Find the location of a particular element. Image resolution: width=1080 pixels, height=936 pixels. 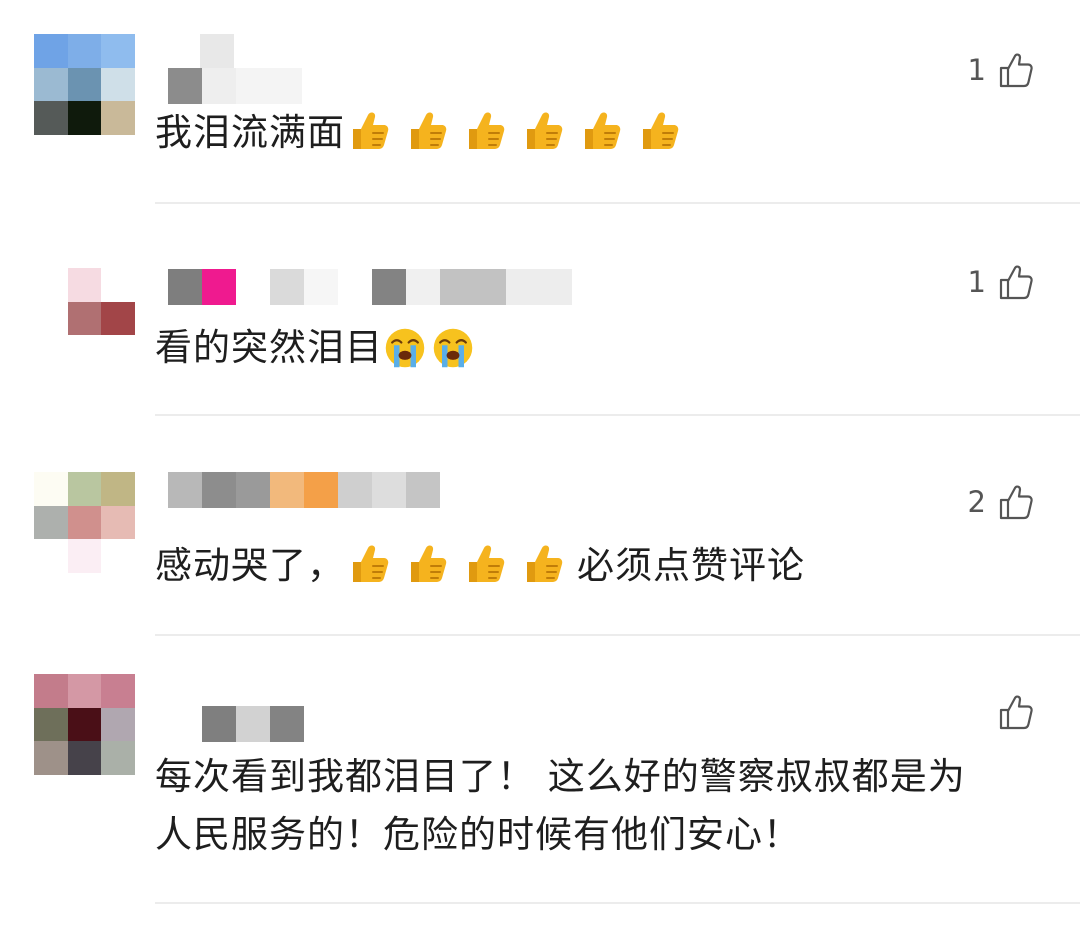

comment-text: 看的突然泪目 is located at coordinates (595, 348).